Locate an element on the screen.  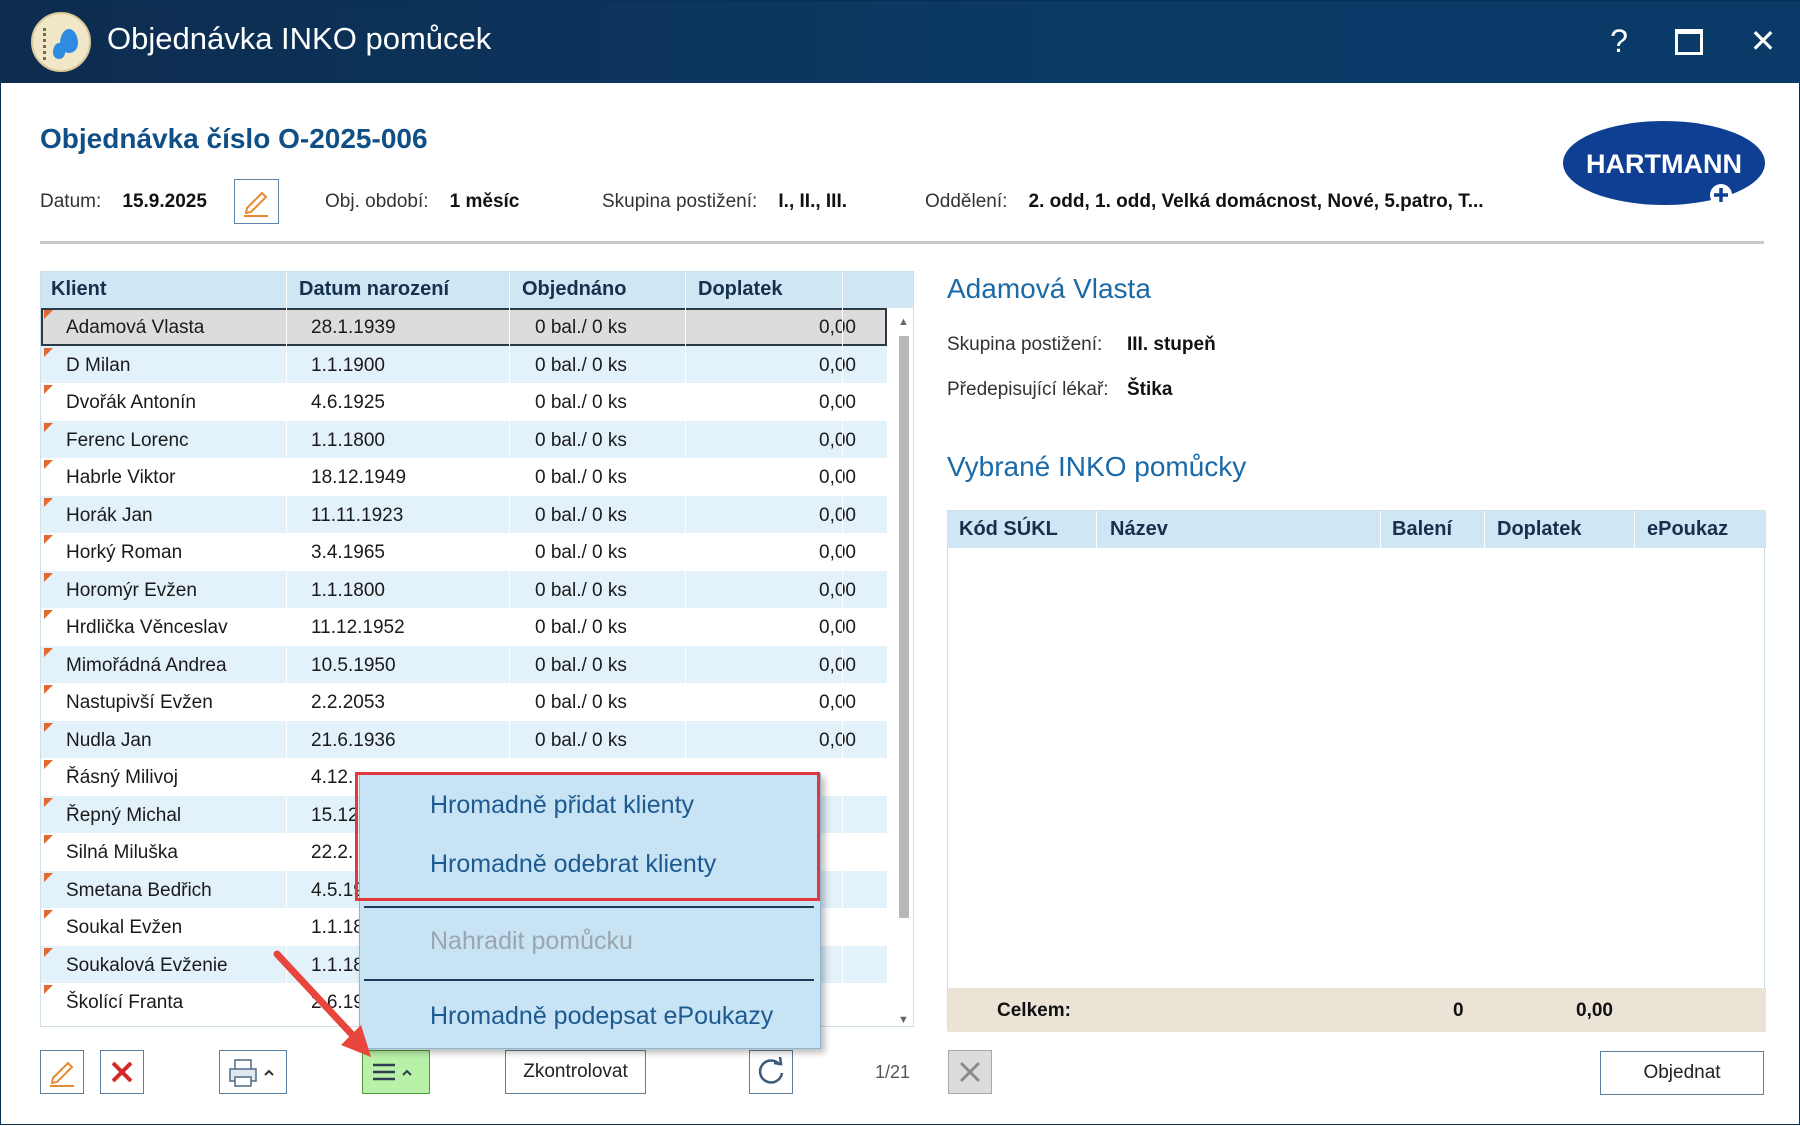
date-value: 15.9.2025 is located at coordinates (164, 201).